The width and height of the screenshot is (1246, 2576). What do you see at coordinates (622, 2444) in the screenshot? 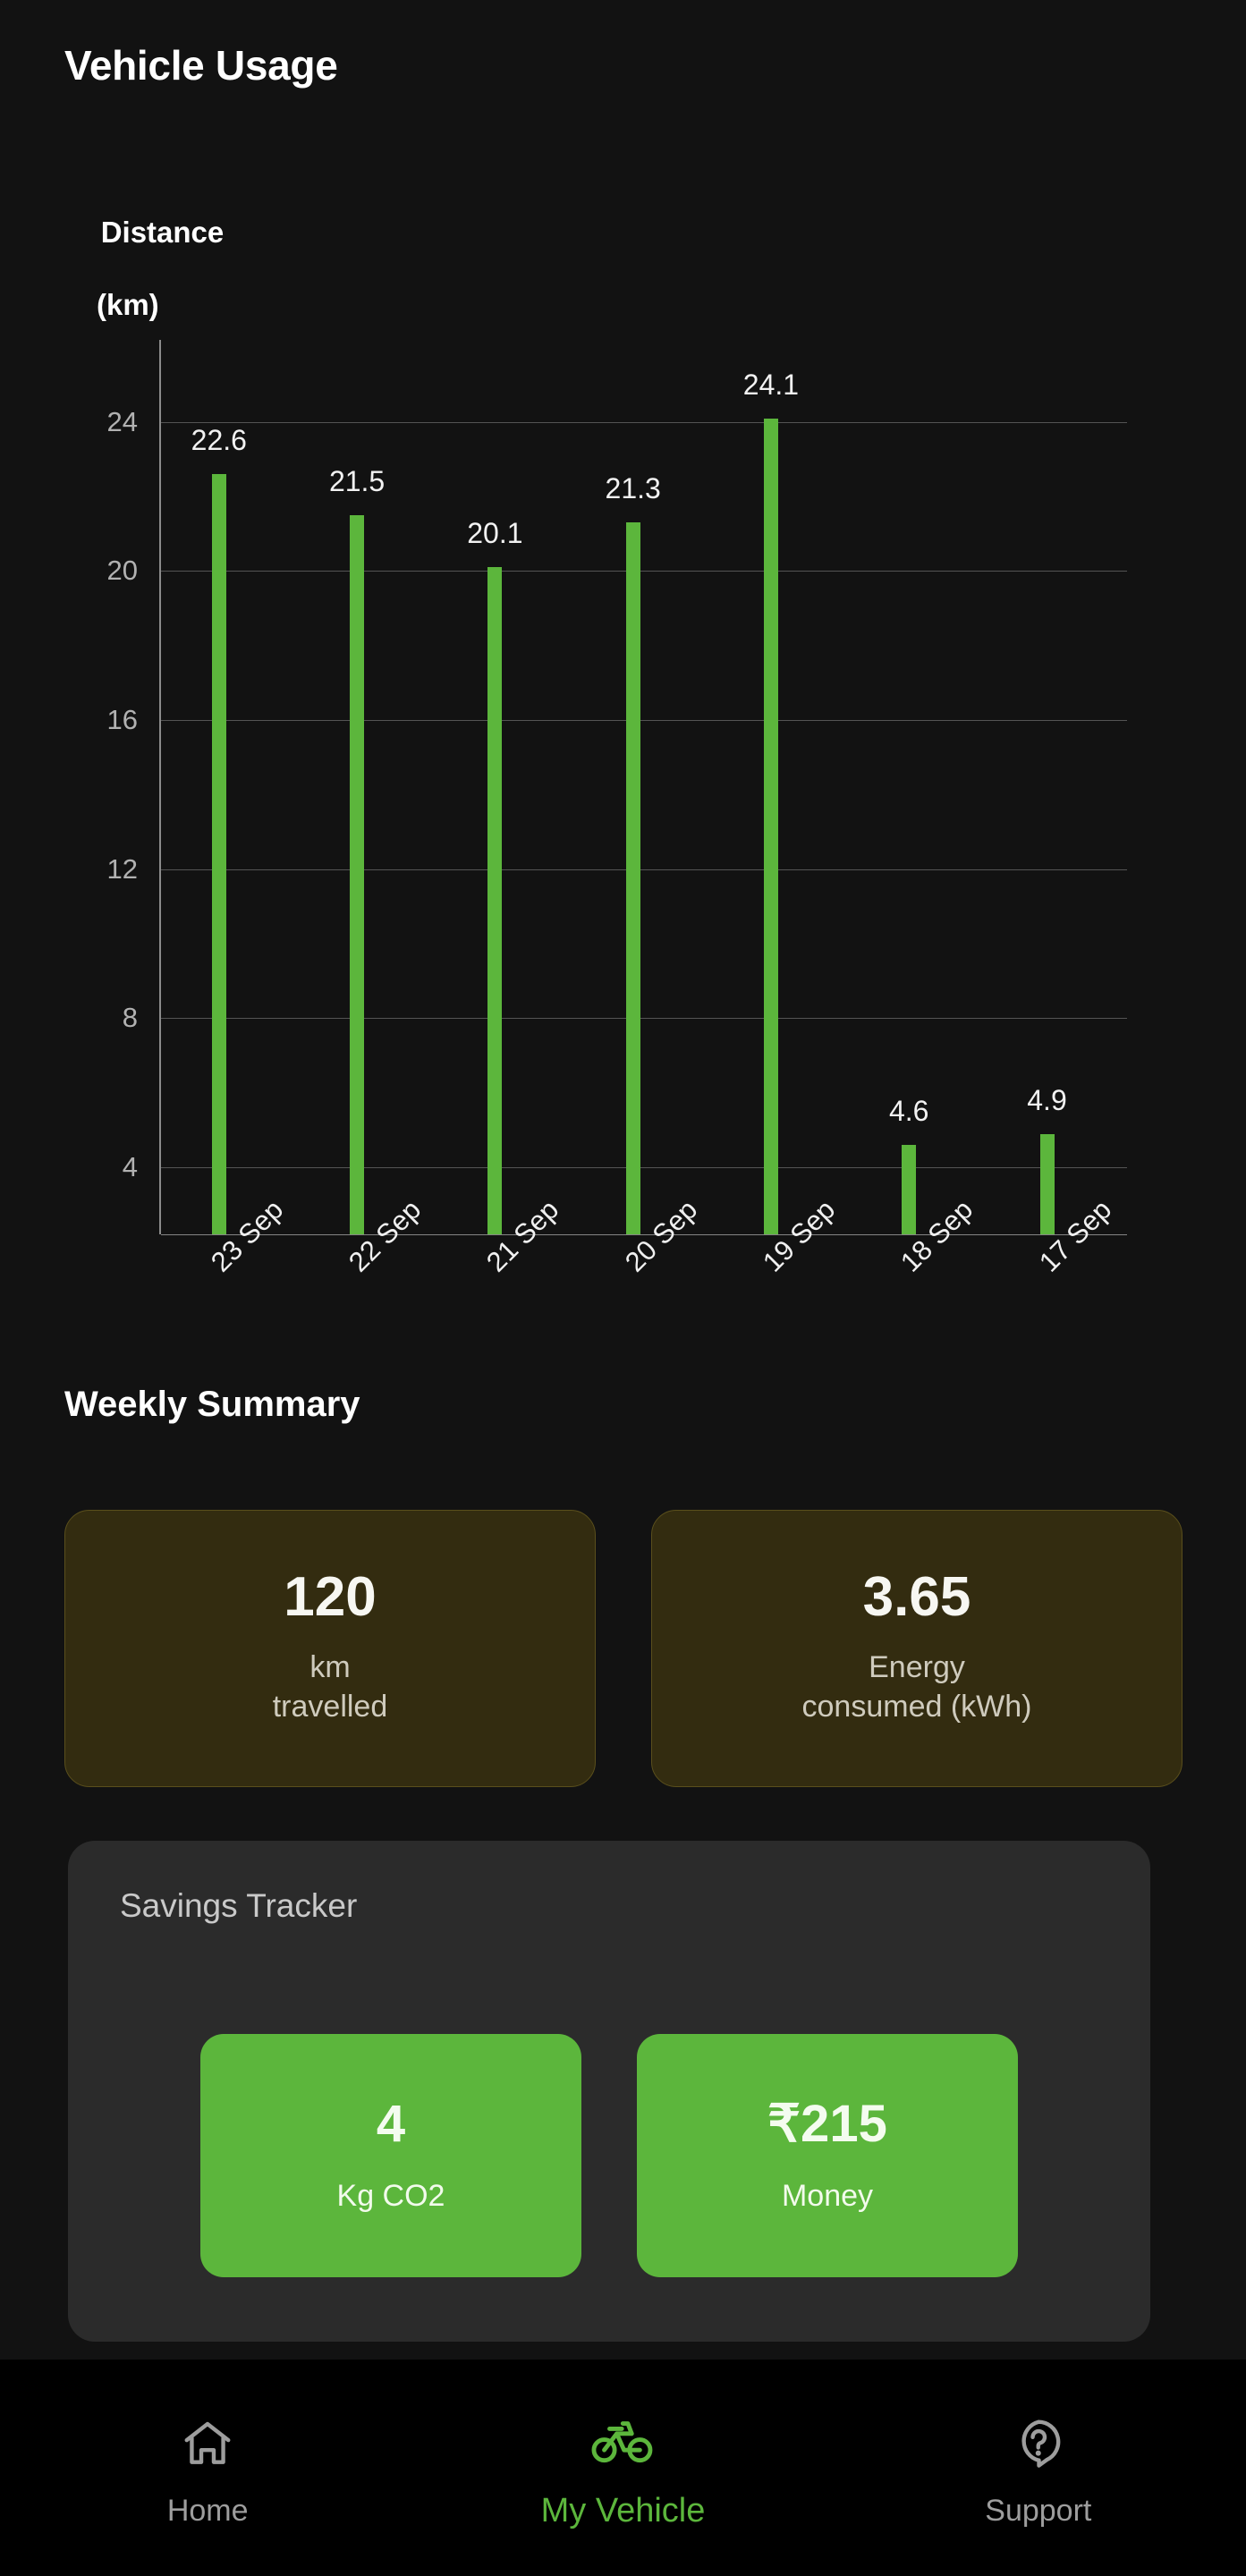
I see `bicycle-icon` at bounding box center [622, 2444].